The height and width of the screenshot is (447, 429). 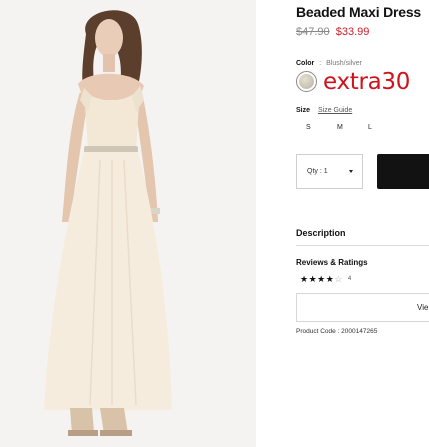 I want to click on sale-price: $33.99, so click(x=352, y=32).